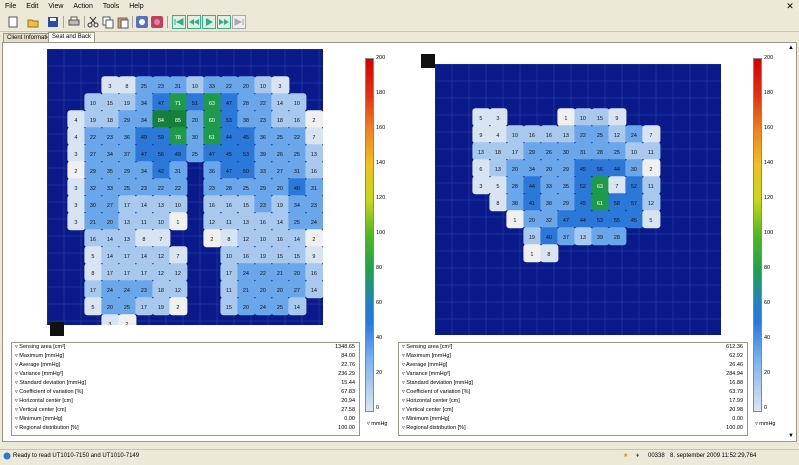 The image size is (799, 465). Describe the element at coordinates (634, 221) in the screenshot. I see `back-map-value: 45` at that location.